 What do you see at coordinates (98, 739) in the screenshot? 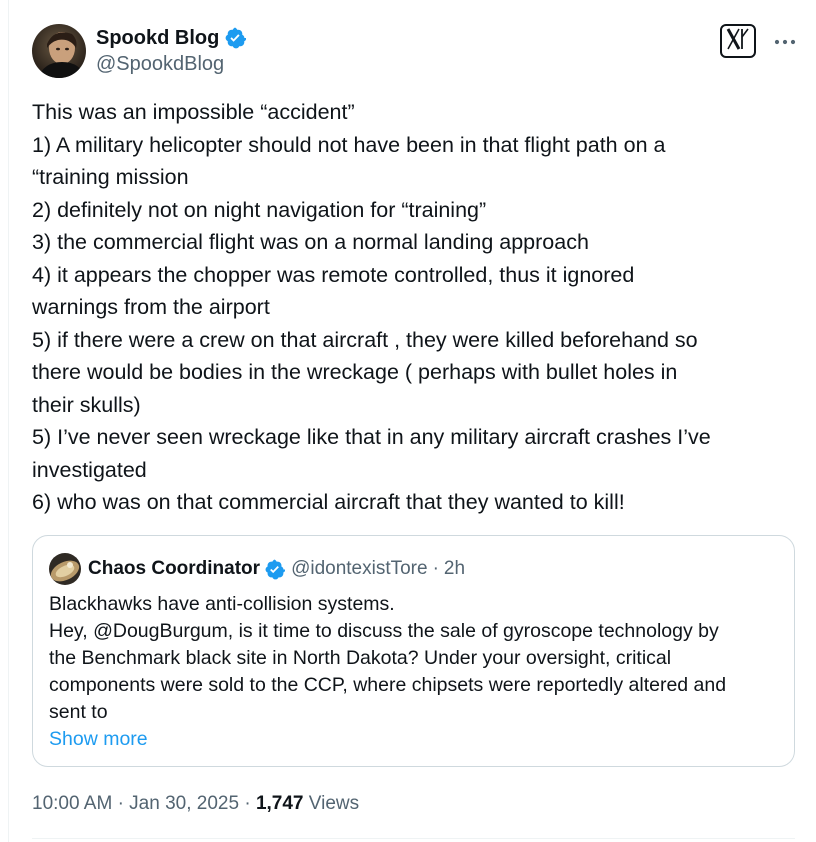
I see `show-more-link: Show more` at bounding box center [98, 739].